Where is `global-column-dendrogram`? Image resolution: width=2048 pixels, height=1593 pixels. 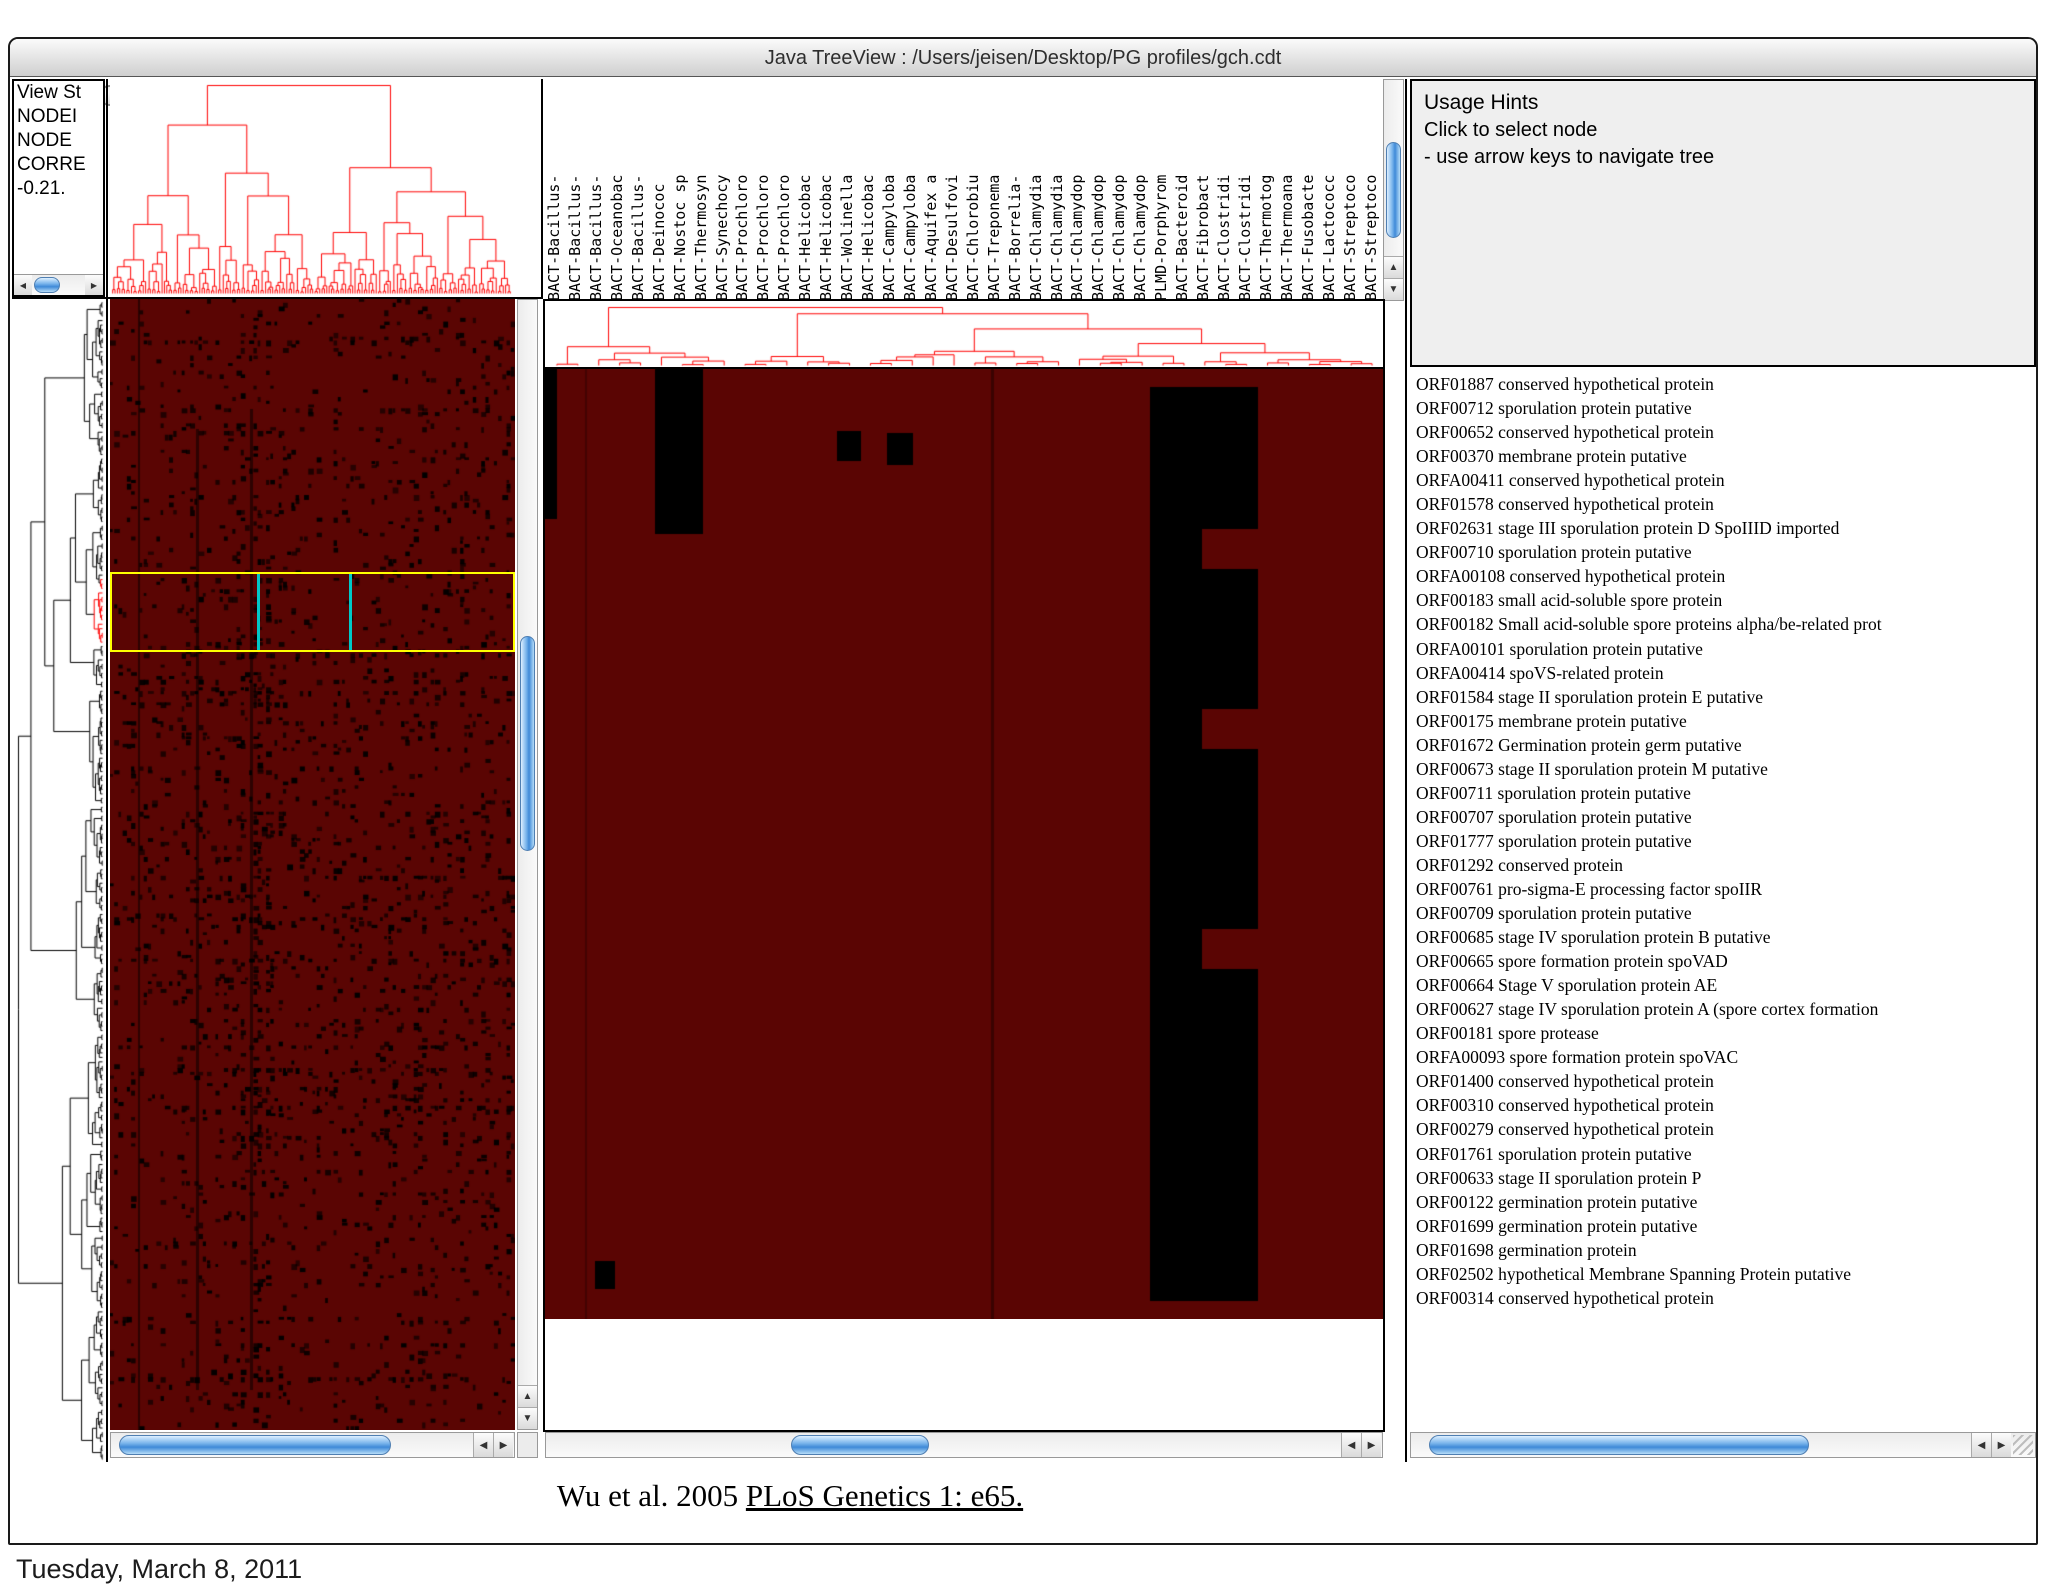
global-column-dendrogram is located at coordinates (311, 187).